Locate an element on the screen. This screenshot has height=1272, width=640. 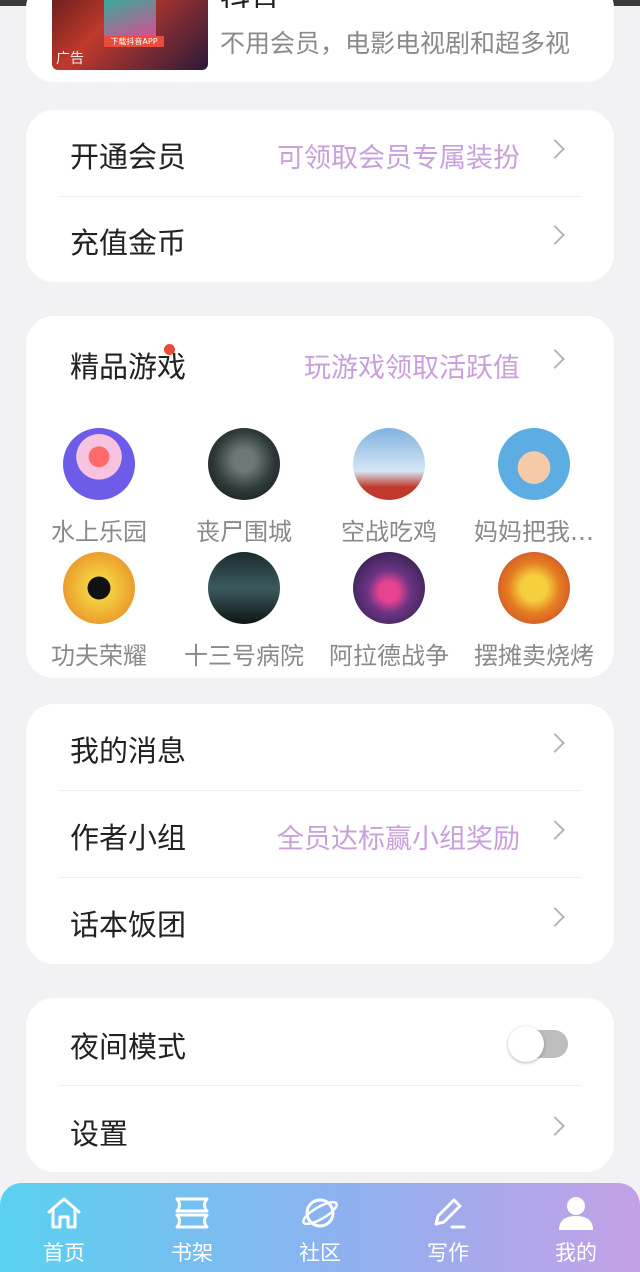
settings-label: 设置 is located at coordinates (99, 1134).